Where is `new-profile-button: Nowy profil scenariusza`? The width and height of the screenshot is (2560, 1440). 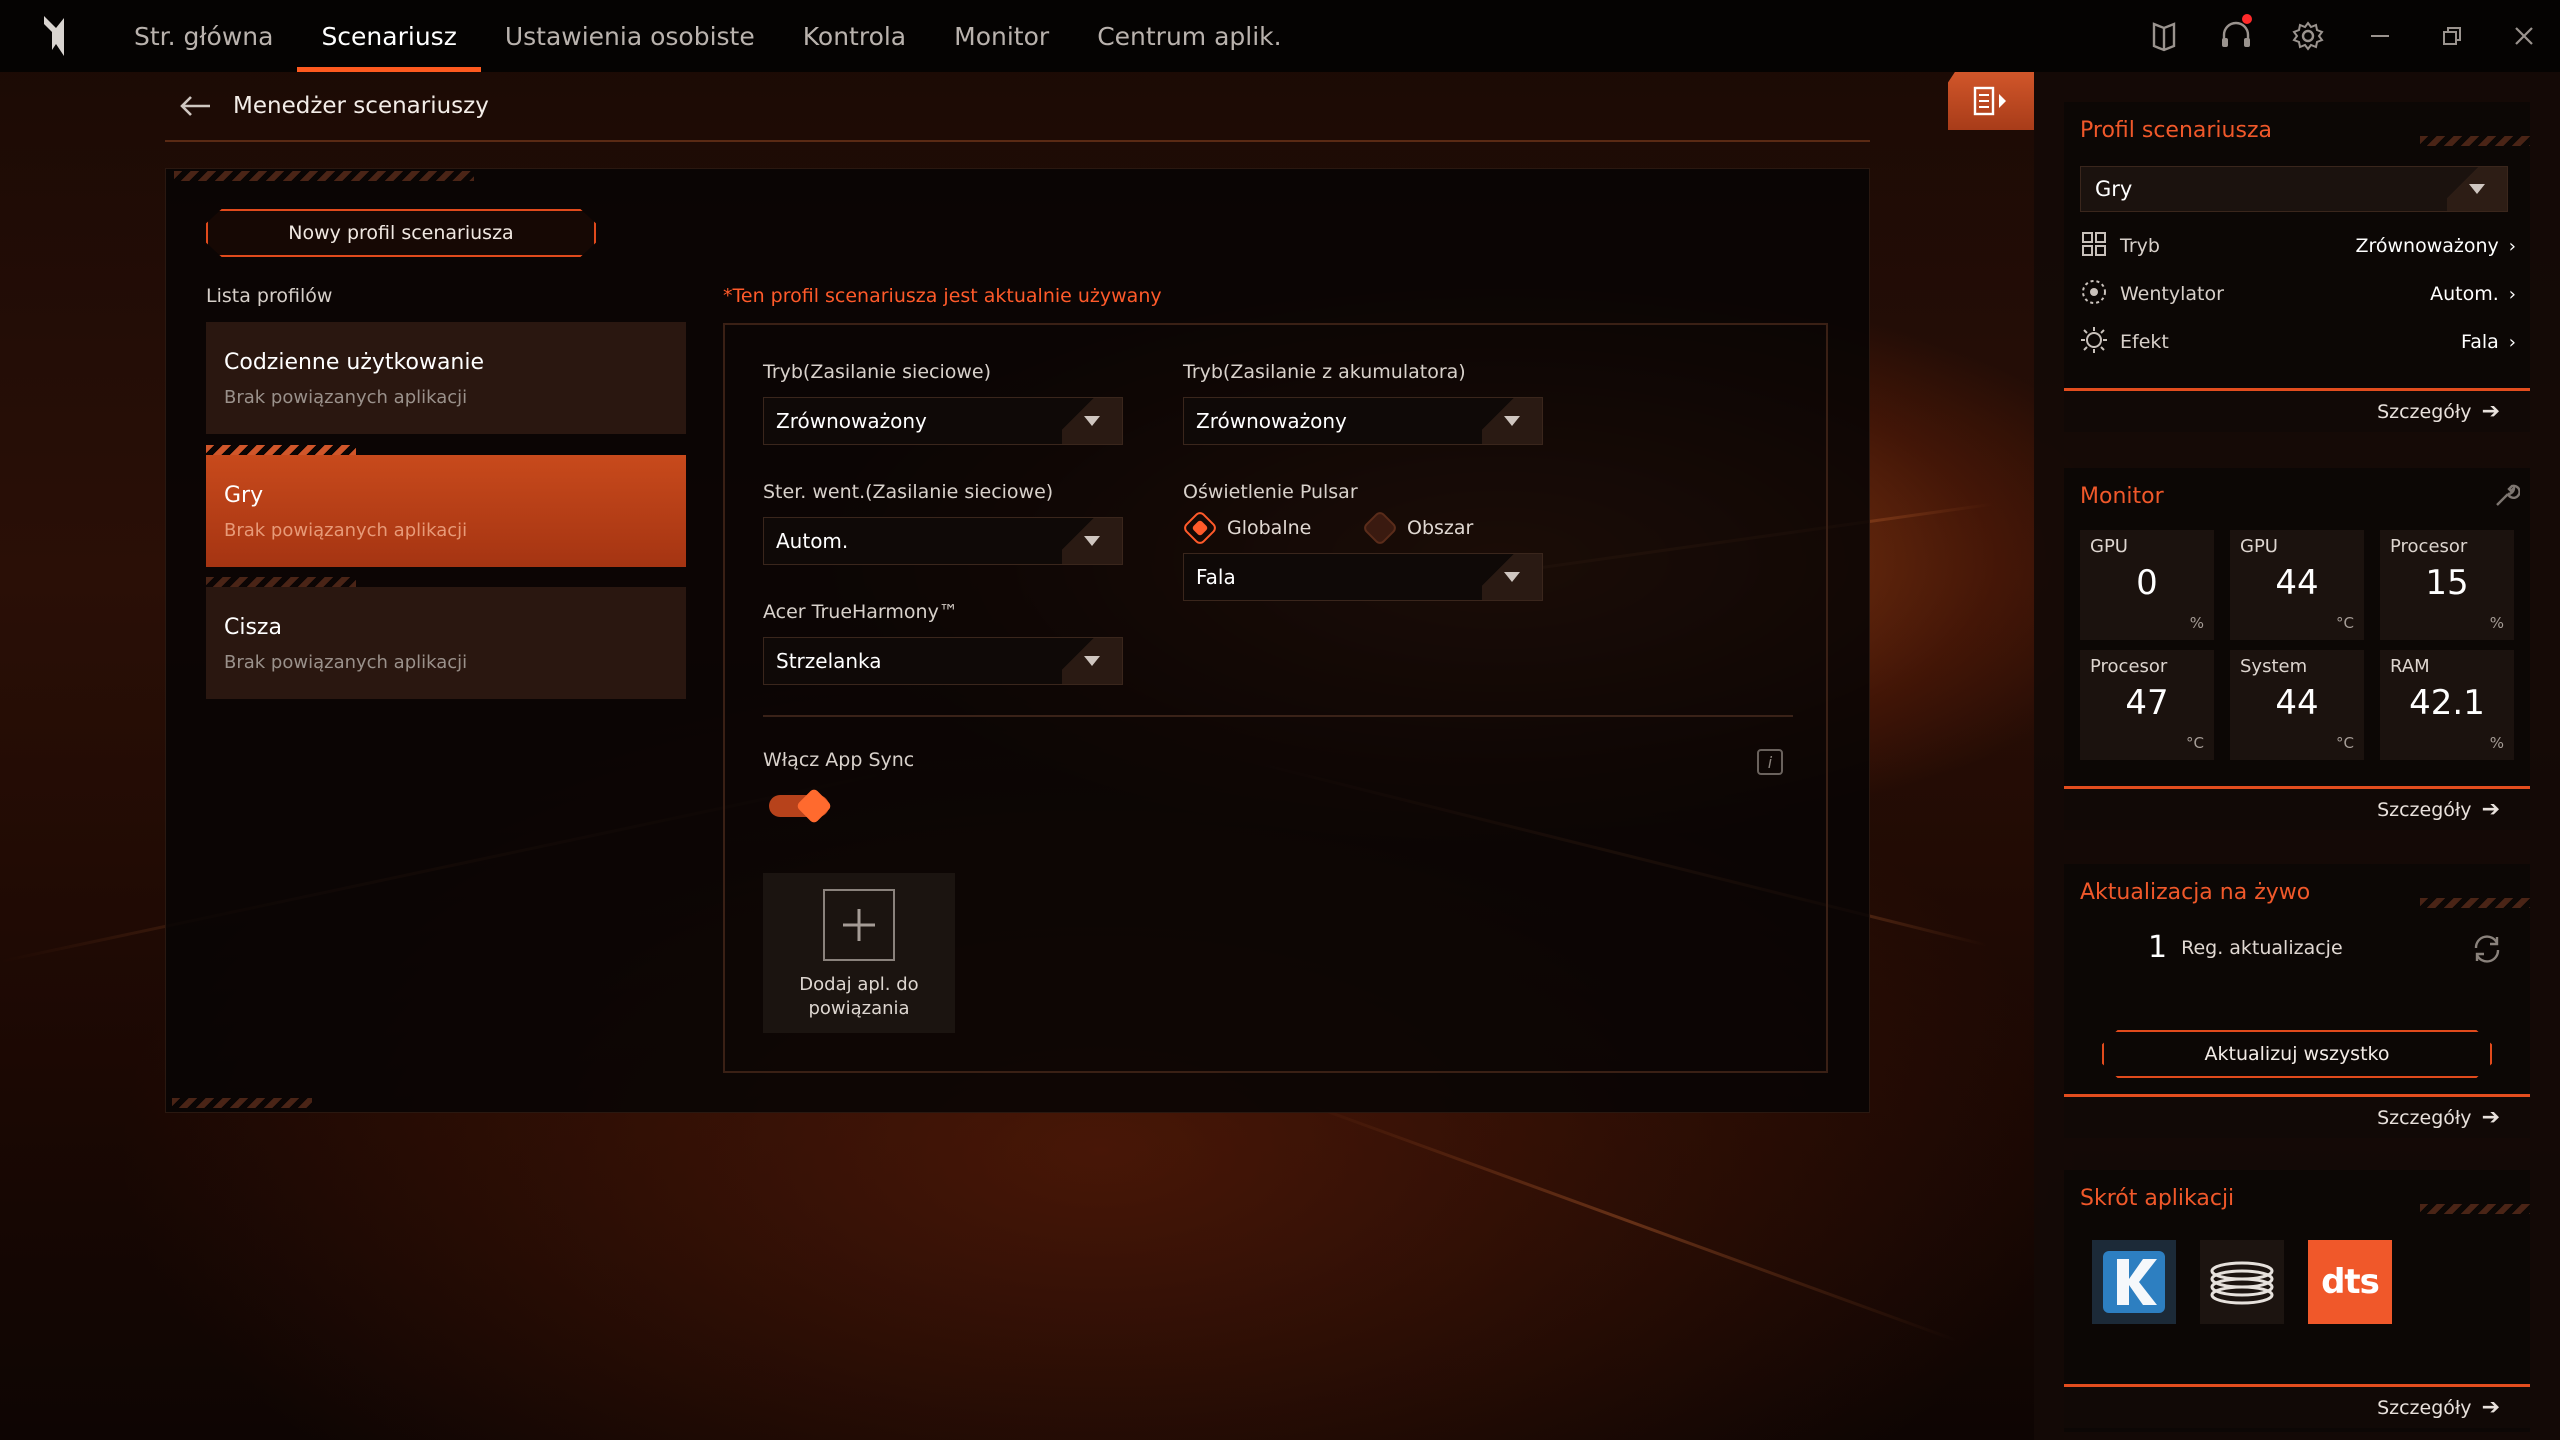
new-profile-button: Nowy profil scenariusza is located at coordinates (401, 233).